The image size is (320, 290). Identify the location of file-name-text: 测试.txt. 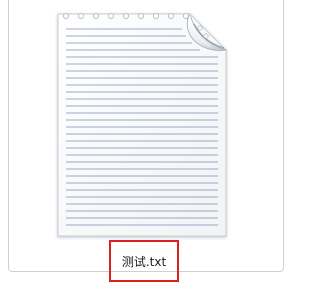
(144, 261).